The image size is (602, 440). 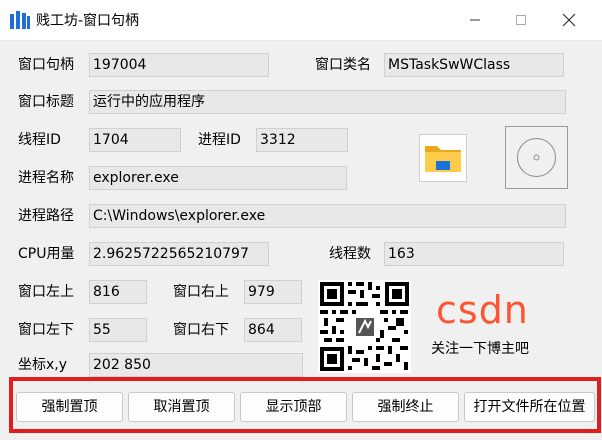 I want to click on process-id-field: 3312, so click(x=302, y=140).